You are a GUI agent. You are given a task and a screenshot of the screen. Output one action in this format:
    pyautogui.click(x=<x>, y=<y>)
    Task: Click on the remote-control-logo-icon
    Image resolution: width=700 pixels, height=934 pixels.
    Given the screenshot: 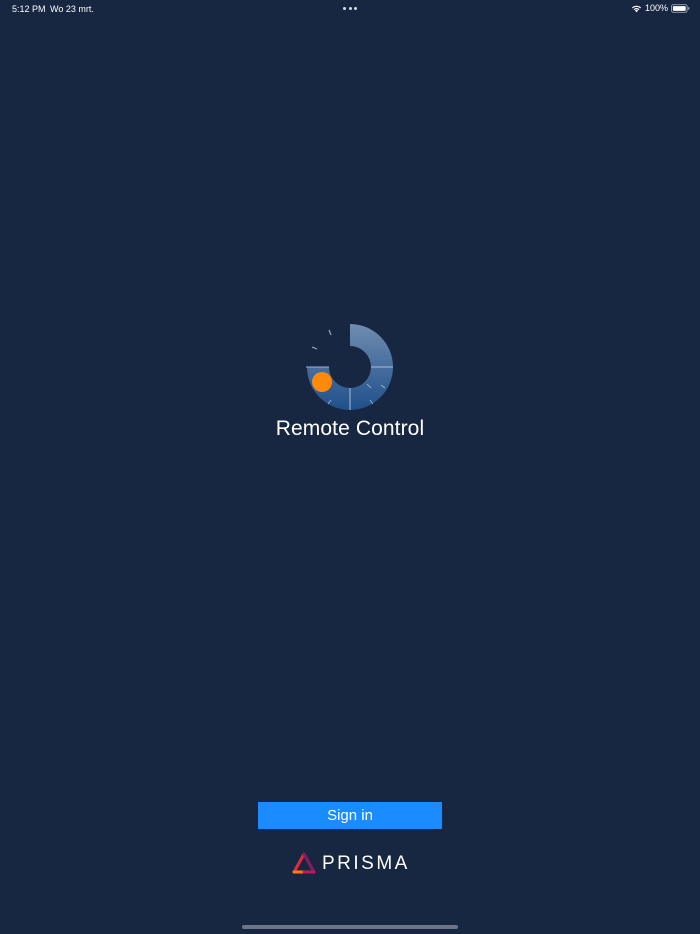 What is the action you would take?
    pyautogui.click(x=349, y=367)
    